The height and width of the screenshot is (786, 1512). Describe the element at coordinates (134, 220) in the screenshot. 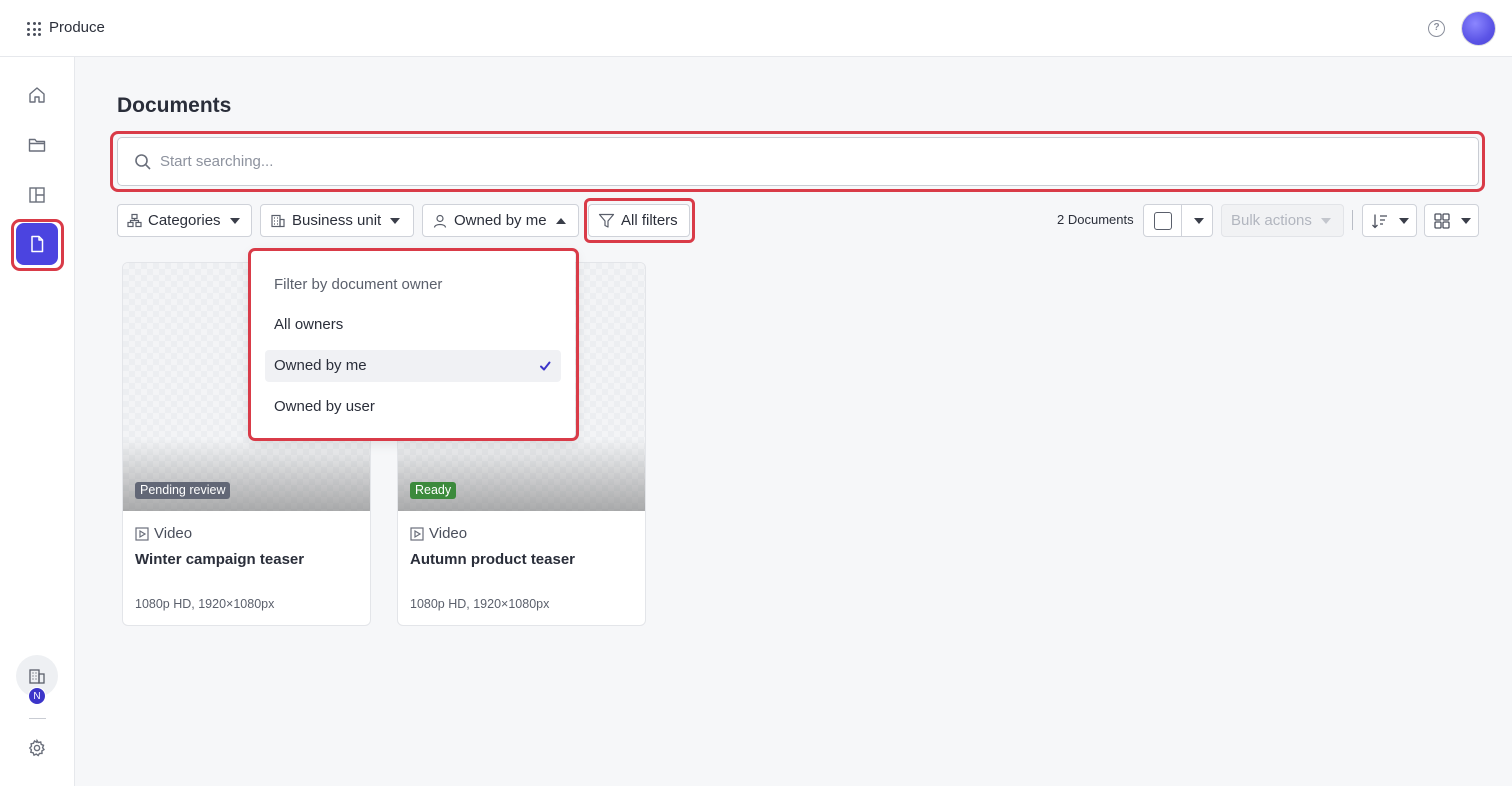

I see `hierarchy-icon` at that location.